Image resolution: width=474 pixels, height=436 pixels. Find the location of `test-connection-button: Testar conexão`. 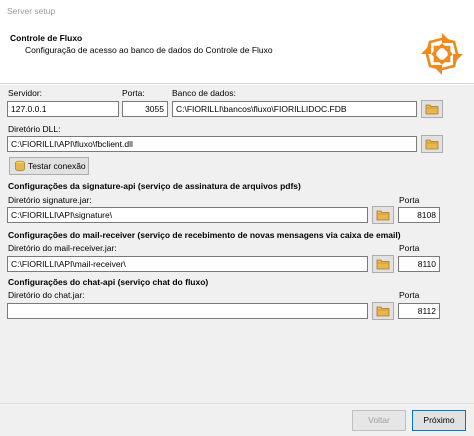

test-connection-button: Testar conexão is located at coordinates (49, 166).